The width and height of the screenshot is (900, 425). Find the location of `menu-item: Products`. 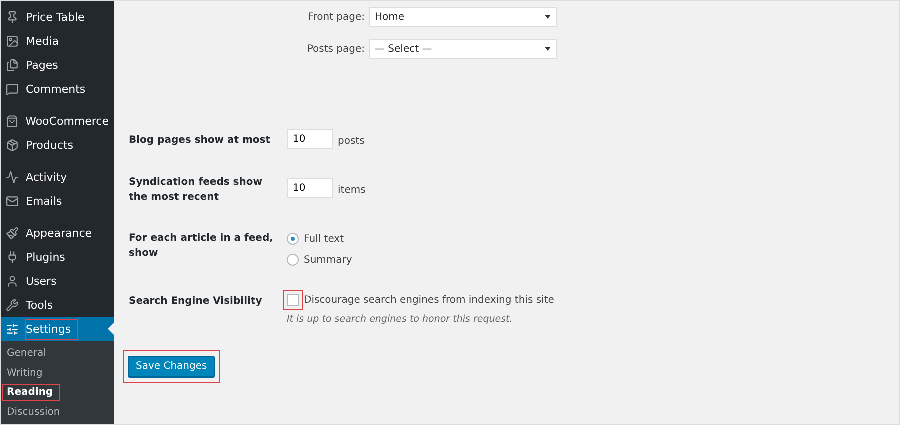

menu-item: Products is located at coordinates (57, 145).